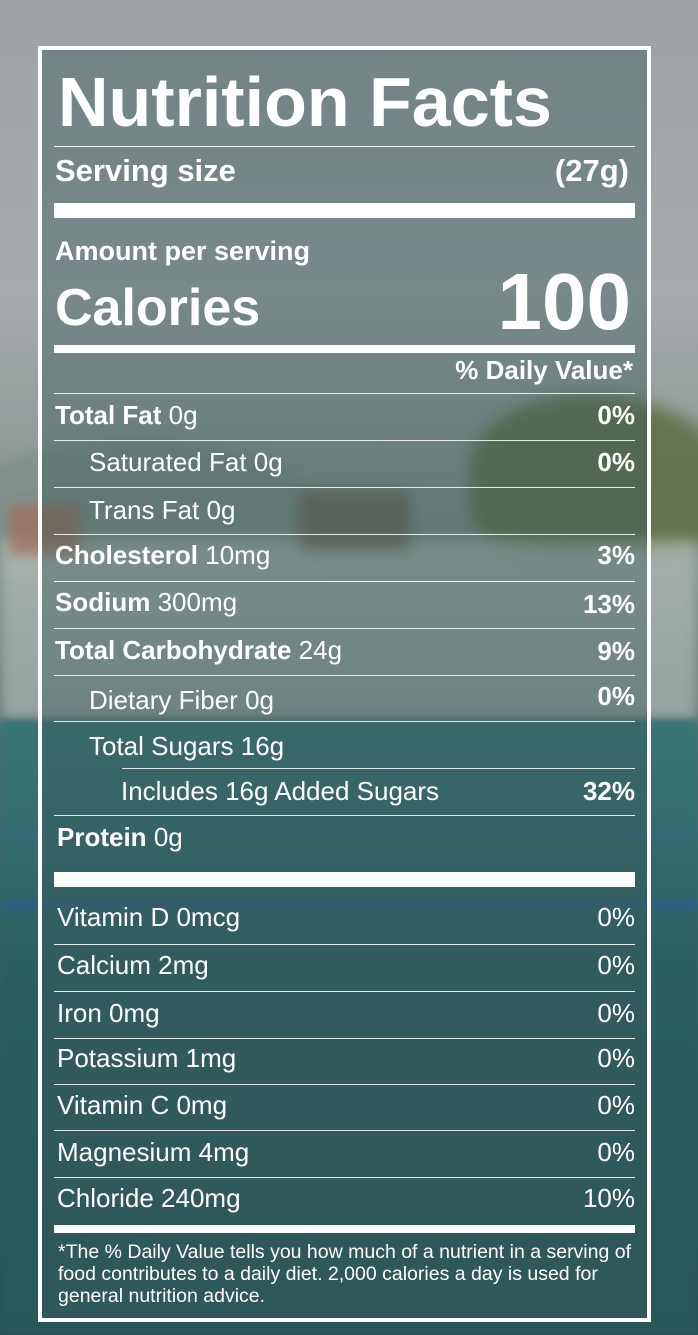 Image resolution: width=698 pixels, height=1335 pixels. Describe the element at coordinates (158, 308) in the screenshot. I see `calories-label: Calories` at that location.